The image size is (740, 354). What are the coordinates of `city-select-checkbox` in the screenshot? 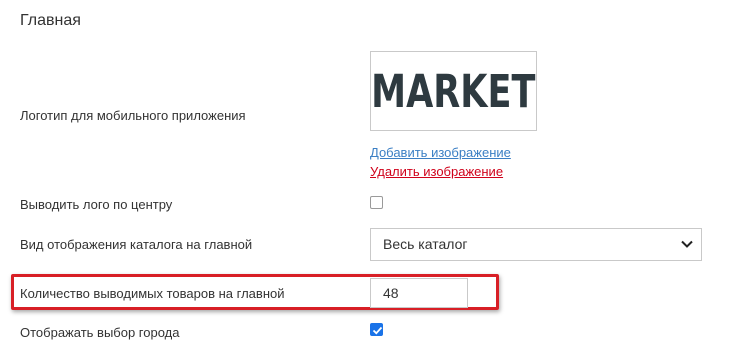 It's located at (376, 329).